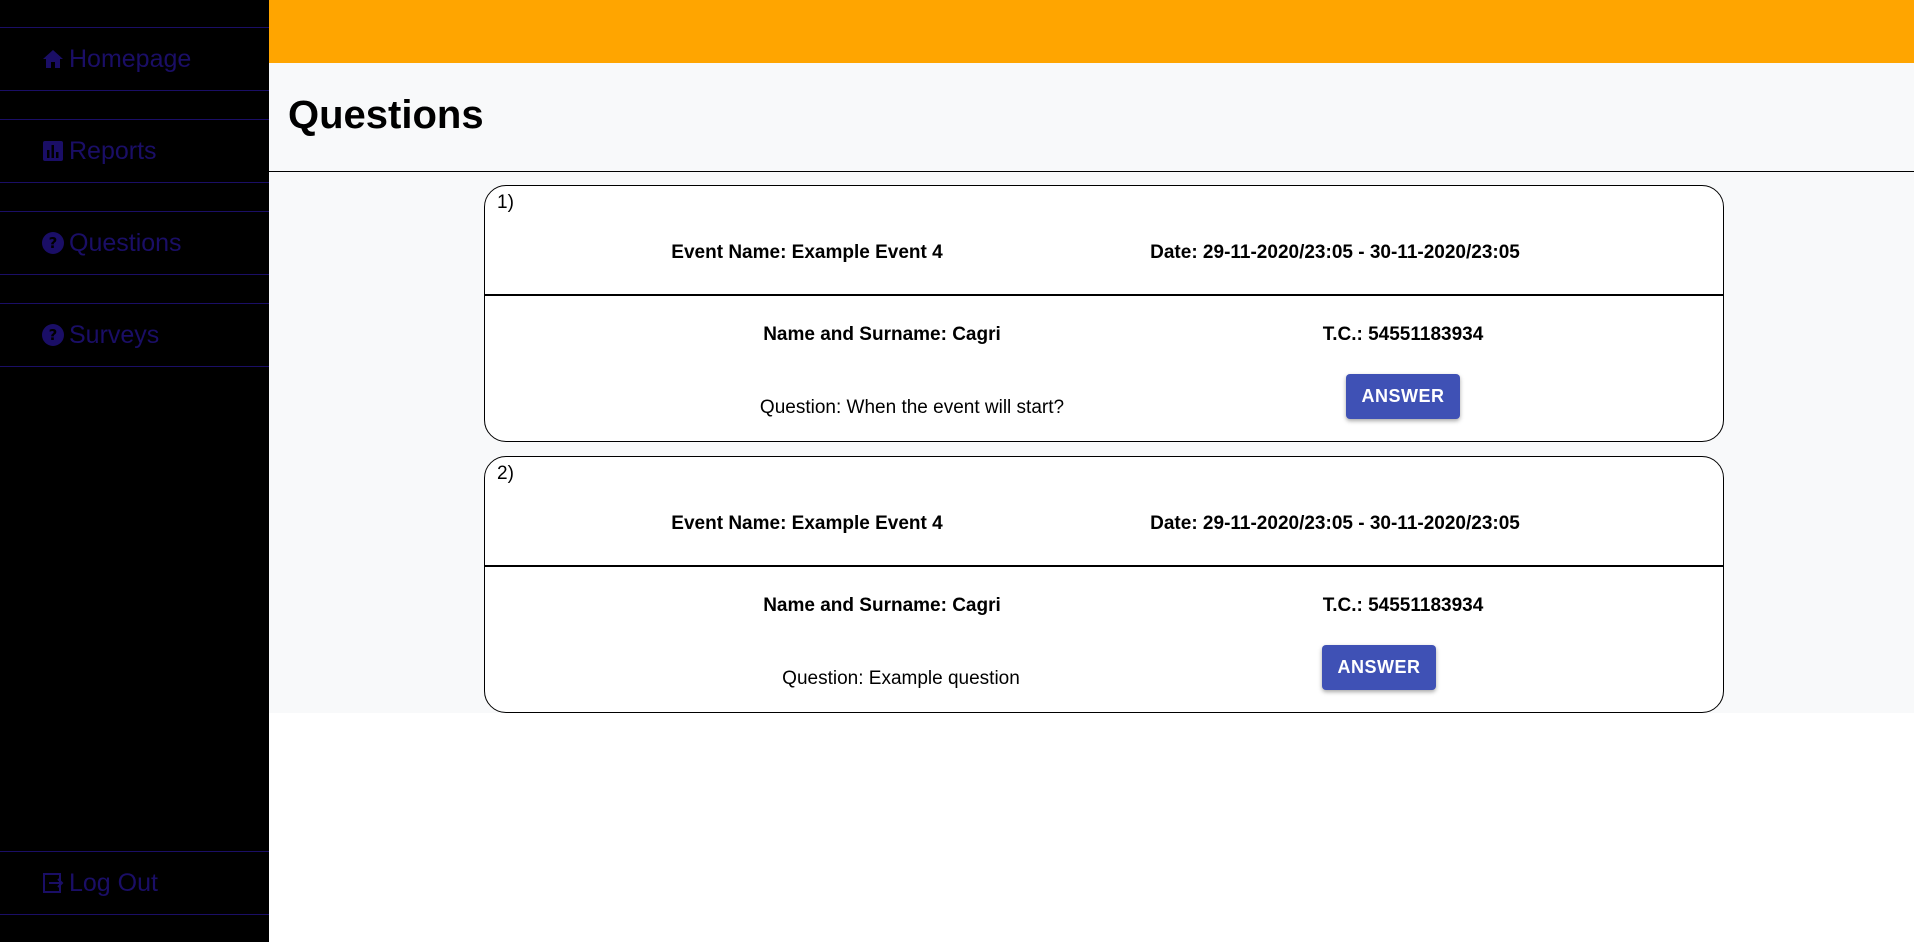 This screenshot has height=942, width=1914. What do you see at coordinates (386, 115) in the screenshot?
I see `page-title: Questions` at bounding box center [386, 115].